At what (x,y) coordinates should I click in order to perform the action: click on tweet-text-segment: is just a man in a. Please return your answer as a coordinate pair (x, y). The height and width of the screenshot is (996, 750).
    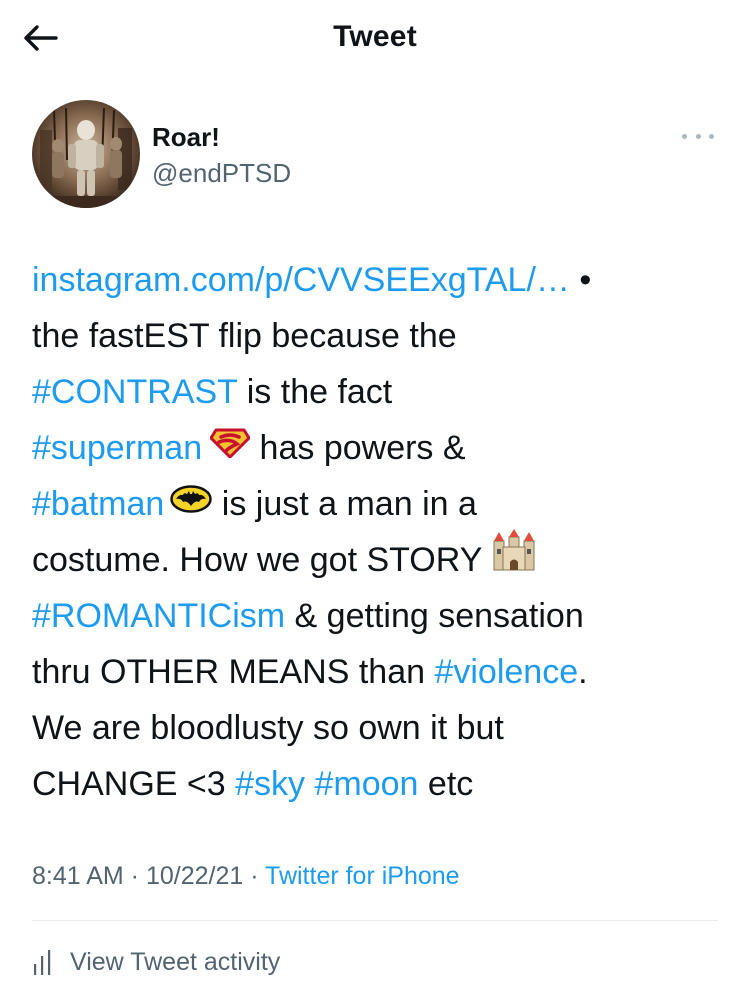
    Looking at the image, I should click on (344, 504).